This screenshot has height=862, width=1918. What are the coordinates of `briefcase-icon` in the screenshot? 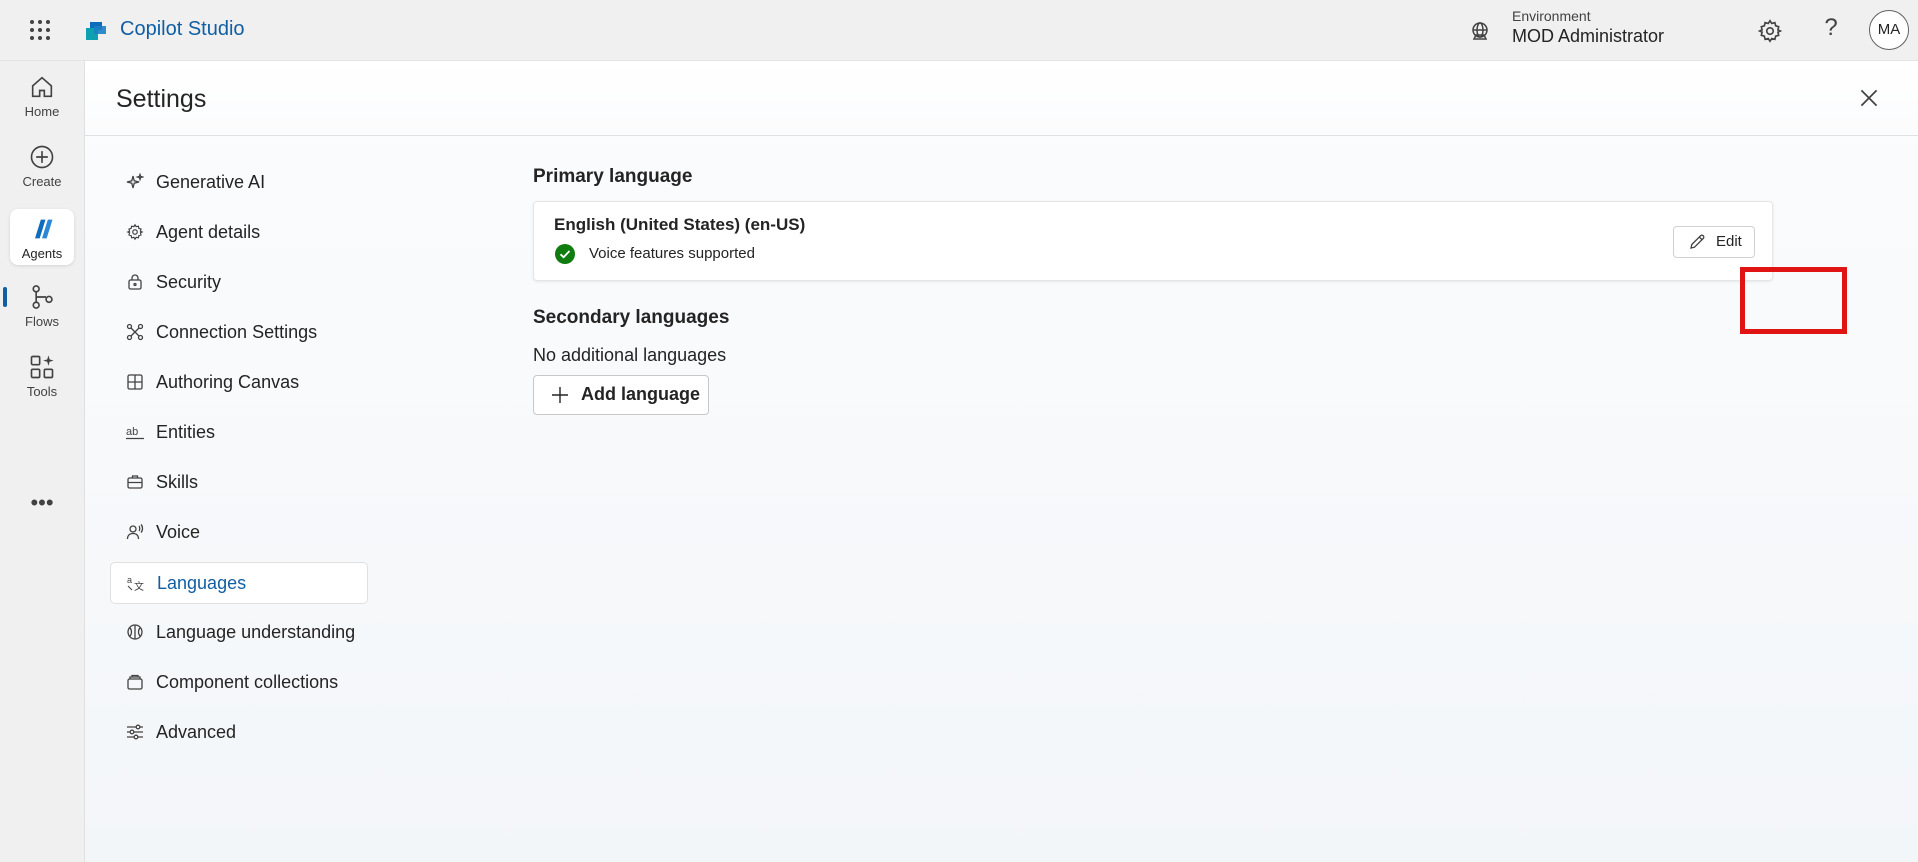 It's located at (135, 482).